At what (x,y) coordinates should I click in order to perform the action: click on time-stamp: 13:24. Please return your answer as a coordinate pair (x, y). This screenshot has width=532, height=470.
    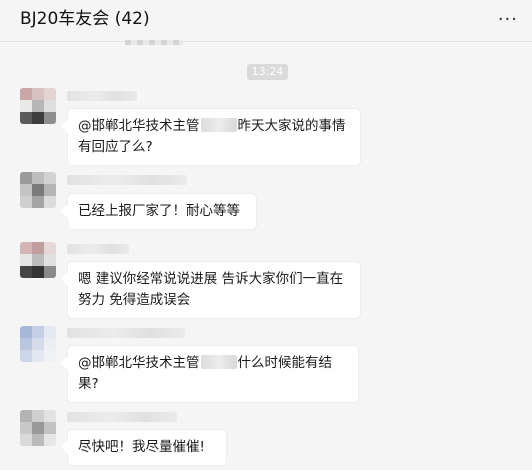
    Looking at the image, I should click on (267, 72).